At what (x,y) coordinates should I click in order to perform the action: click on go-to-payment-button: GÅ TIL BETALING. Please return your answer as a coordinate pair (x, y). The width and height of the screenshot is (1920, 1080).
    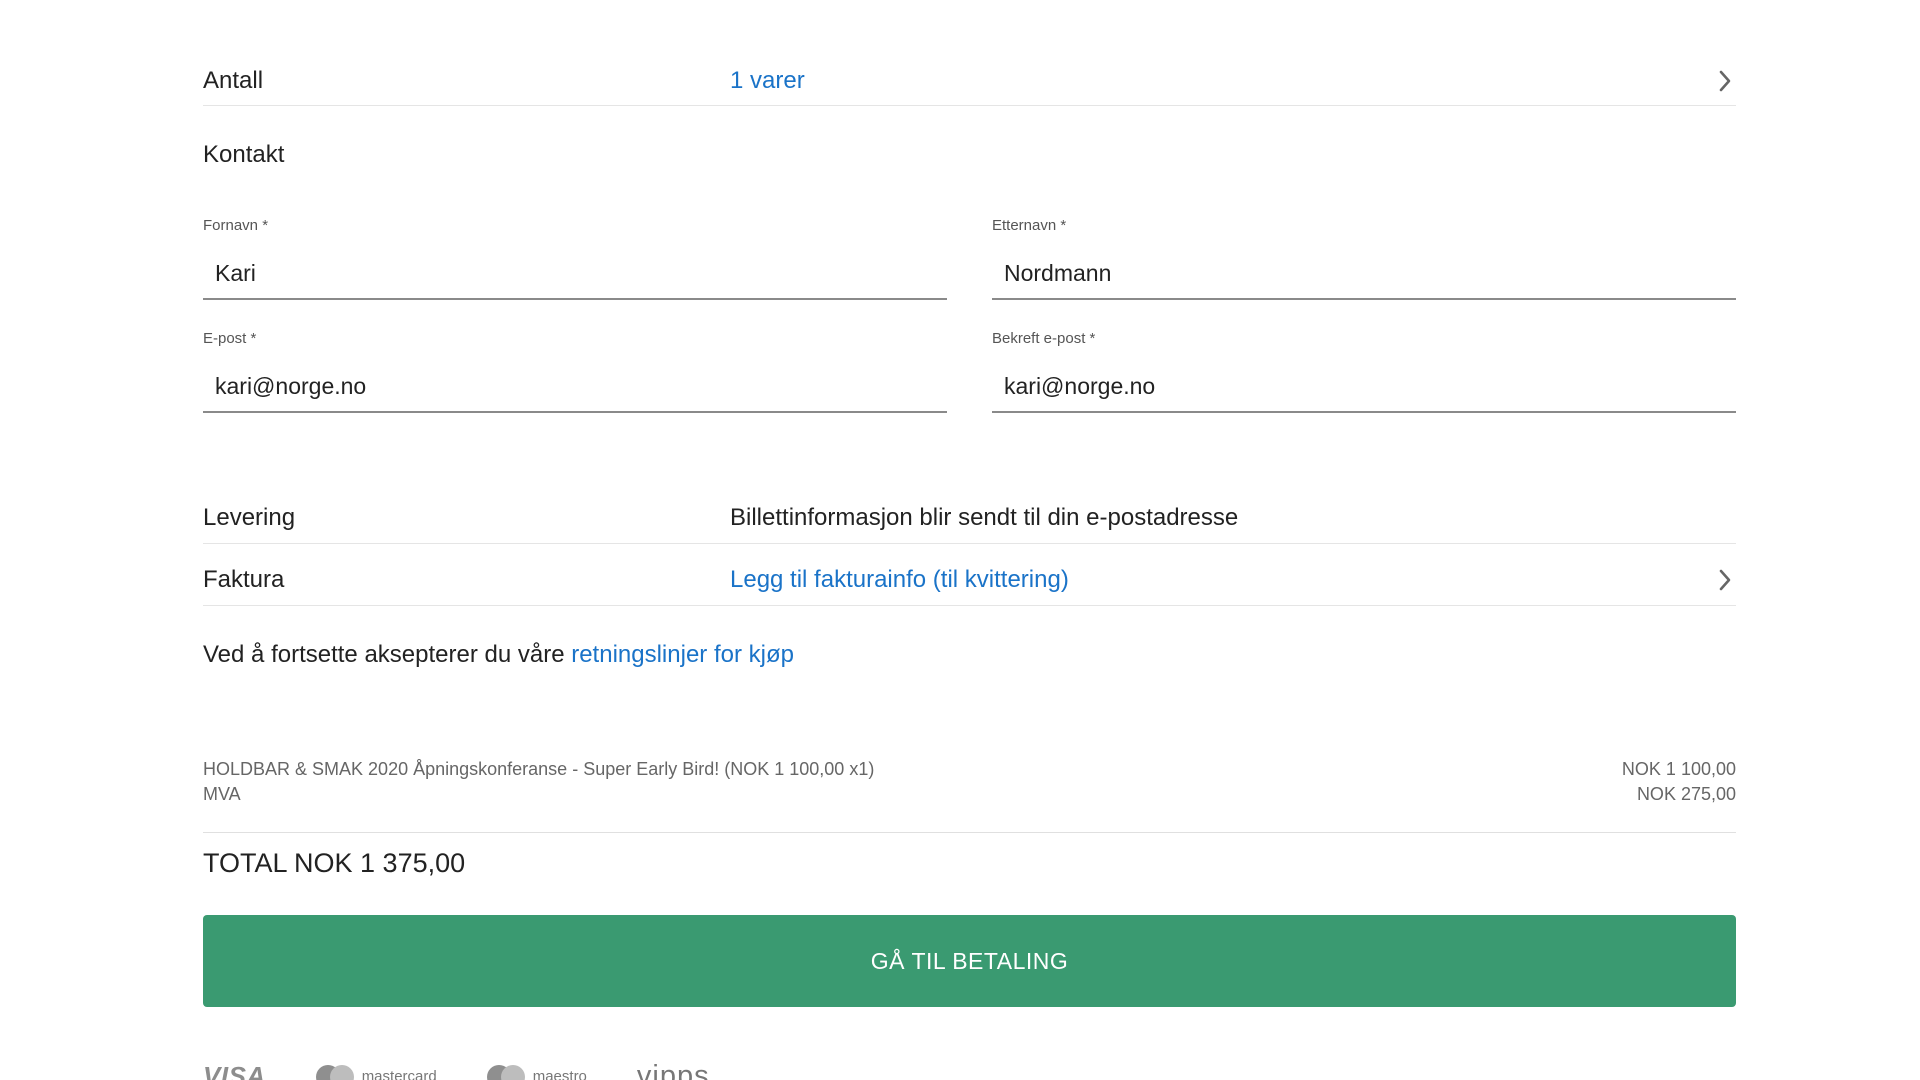
    Looking at the image, I should click on (969, 961).